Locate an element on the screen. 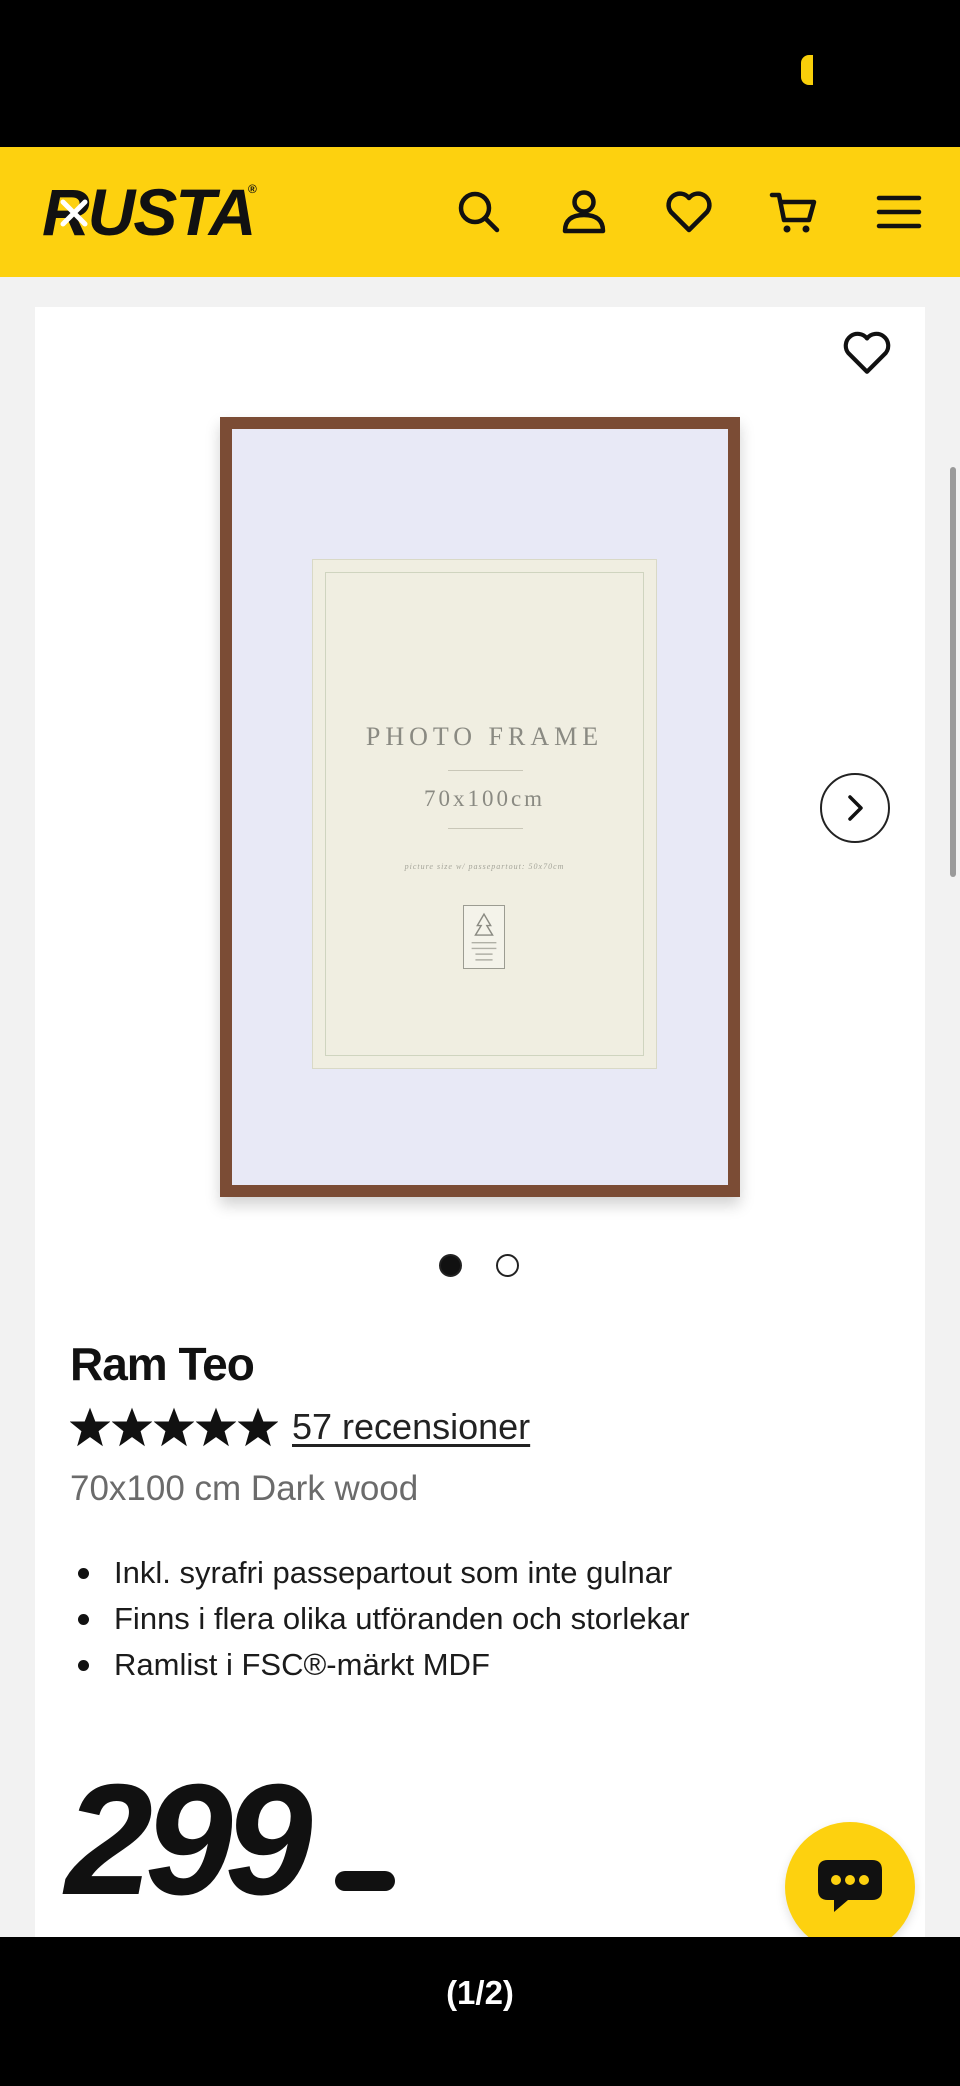 This screenshot has height=2086, width=960. product-title: Ram Teo is located at coordinates (162, 1364).